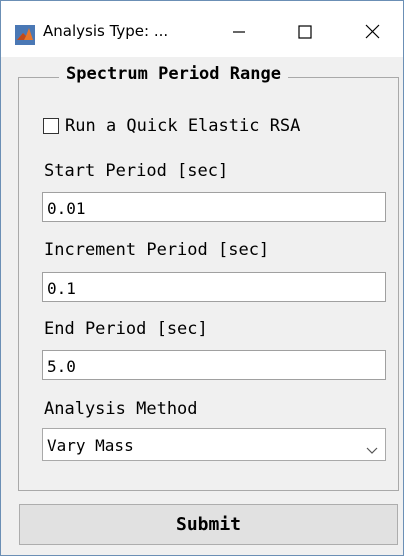 The height and width of the screenshot is (556, 404). Describe the element at coordinates (372, 449) in the screenshot. I see `chevron-down-icon` at that location.